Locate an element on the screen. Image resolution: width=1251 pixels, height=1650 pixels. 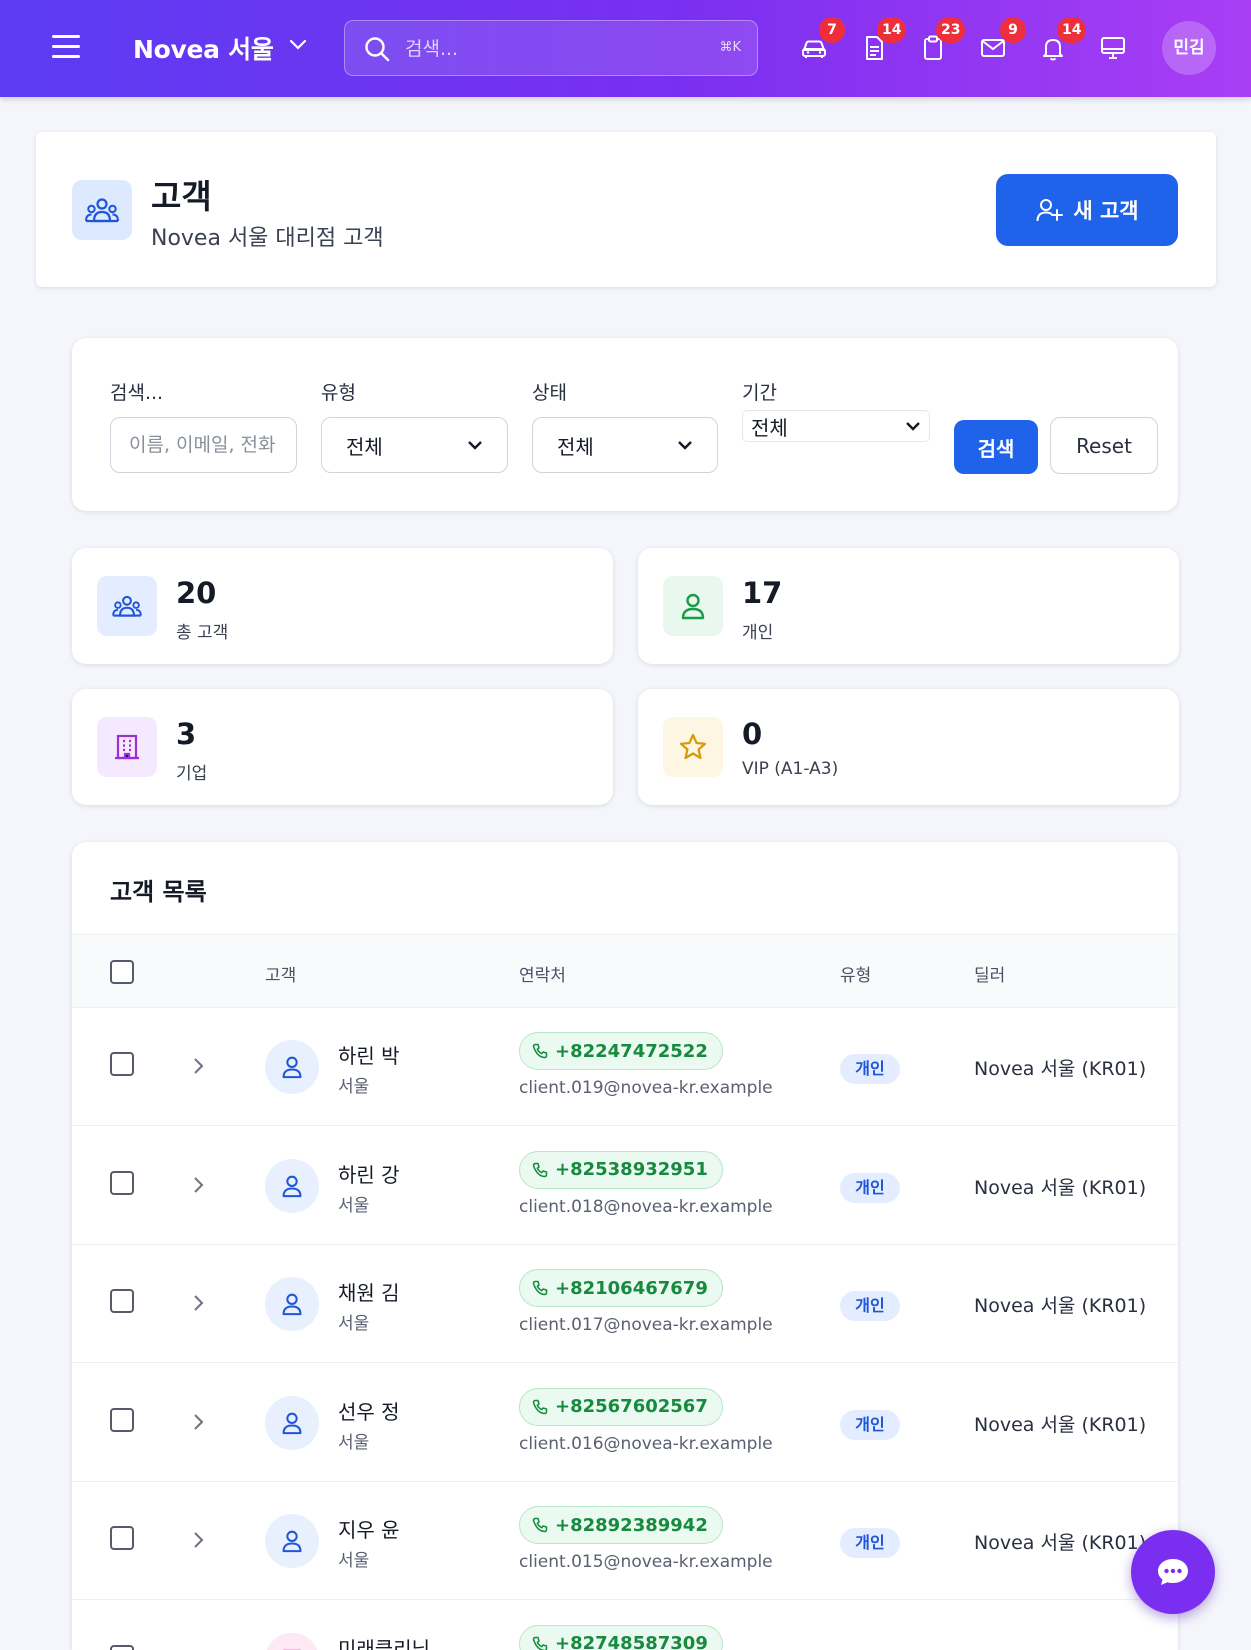
user-plus-icon is located at coordinates (1050, 210).